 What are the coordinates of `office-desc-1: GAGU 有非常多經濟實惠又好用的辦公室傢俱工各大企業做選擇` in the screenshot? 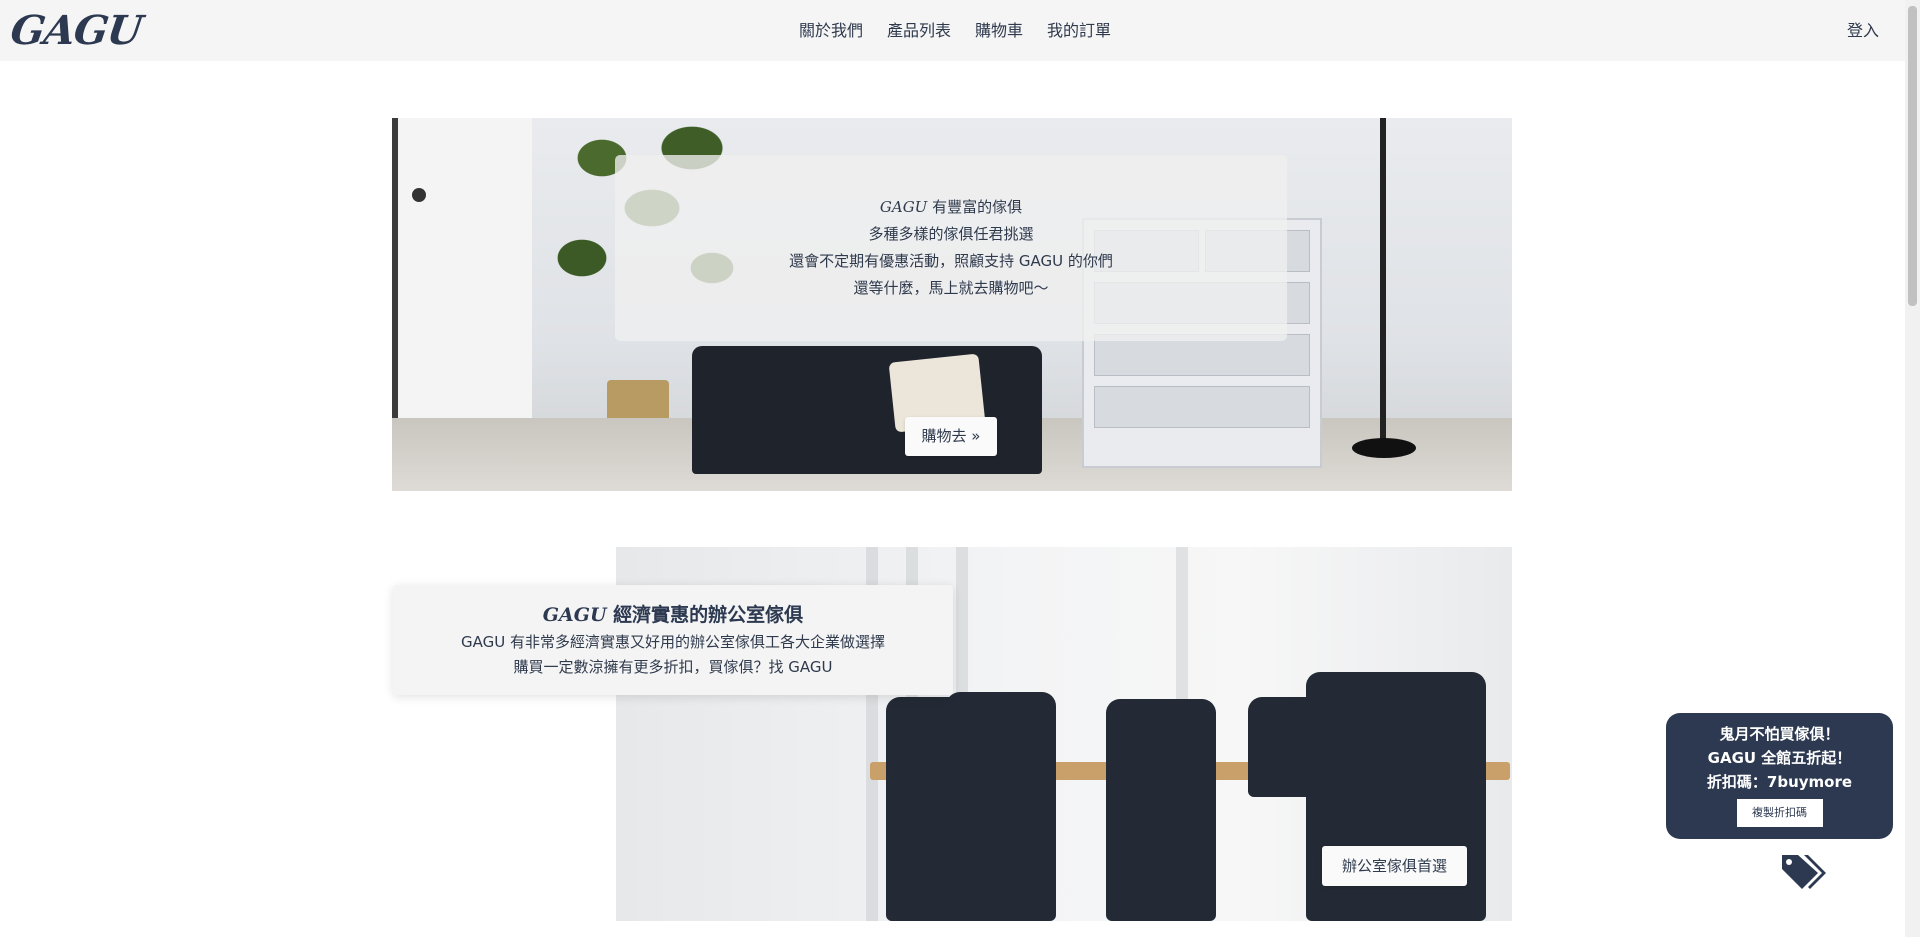 It's located at (673, 642).